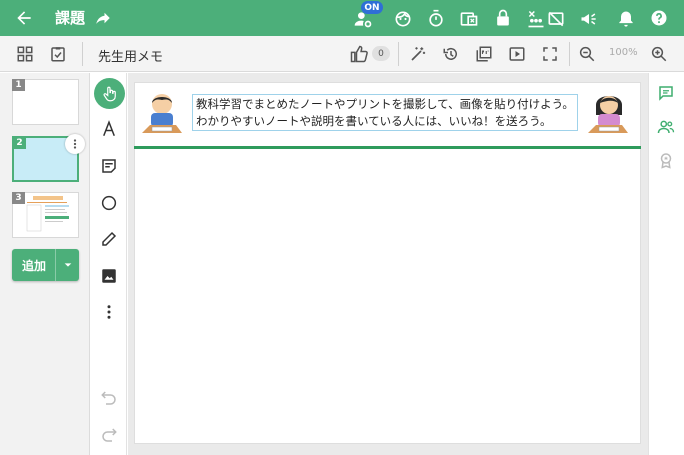  Describe the element at coordinates (109, 239) in the screenshot. I see `pen-icon` at that location.